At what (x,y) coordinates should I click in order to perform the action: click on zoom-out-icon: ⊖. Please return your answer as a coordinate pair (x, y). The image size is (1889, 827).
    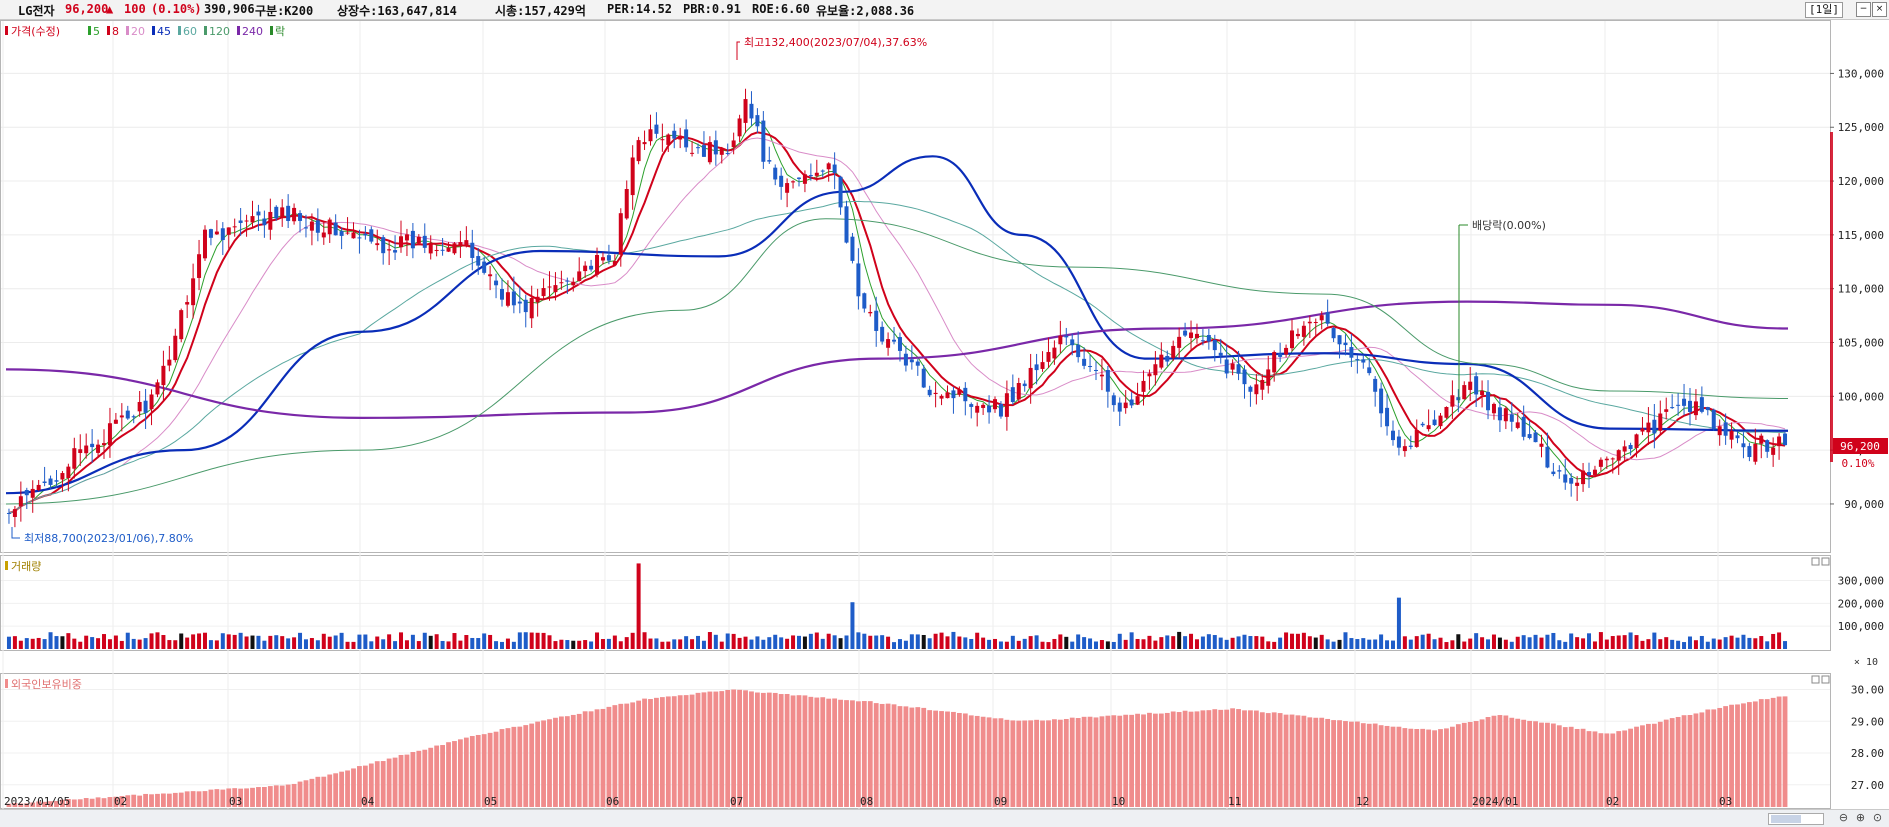
    Looking at the image, I should click on (1843, 818).